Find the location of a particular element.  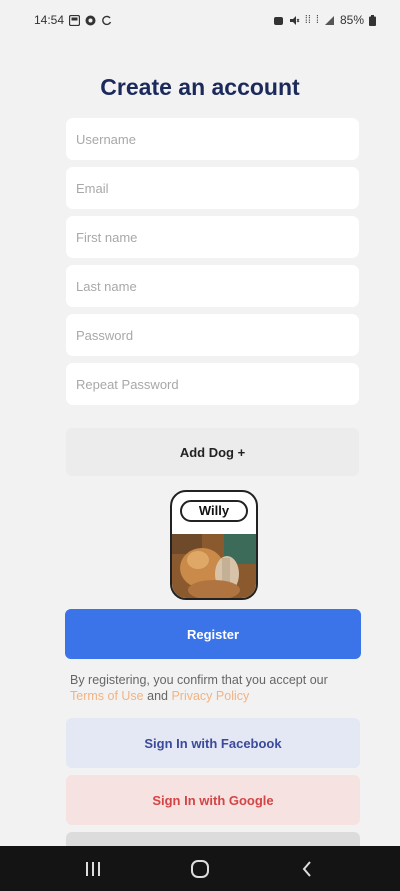

battery-percent: 85% is located at coordinates (351, 20).